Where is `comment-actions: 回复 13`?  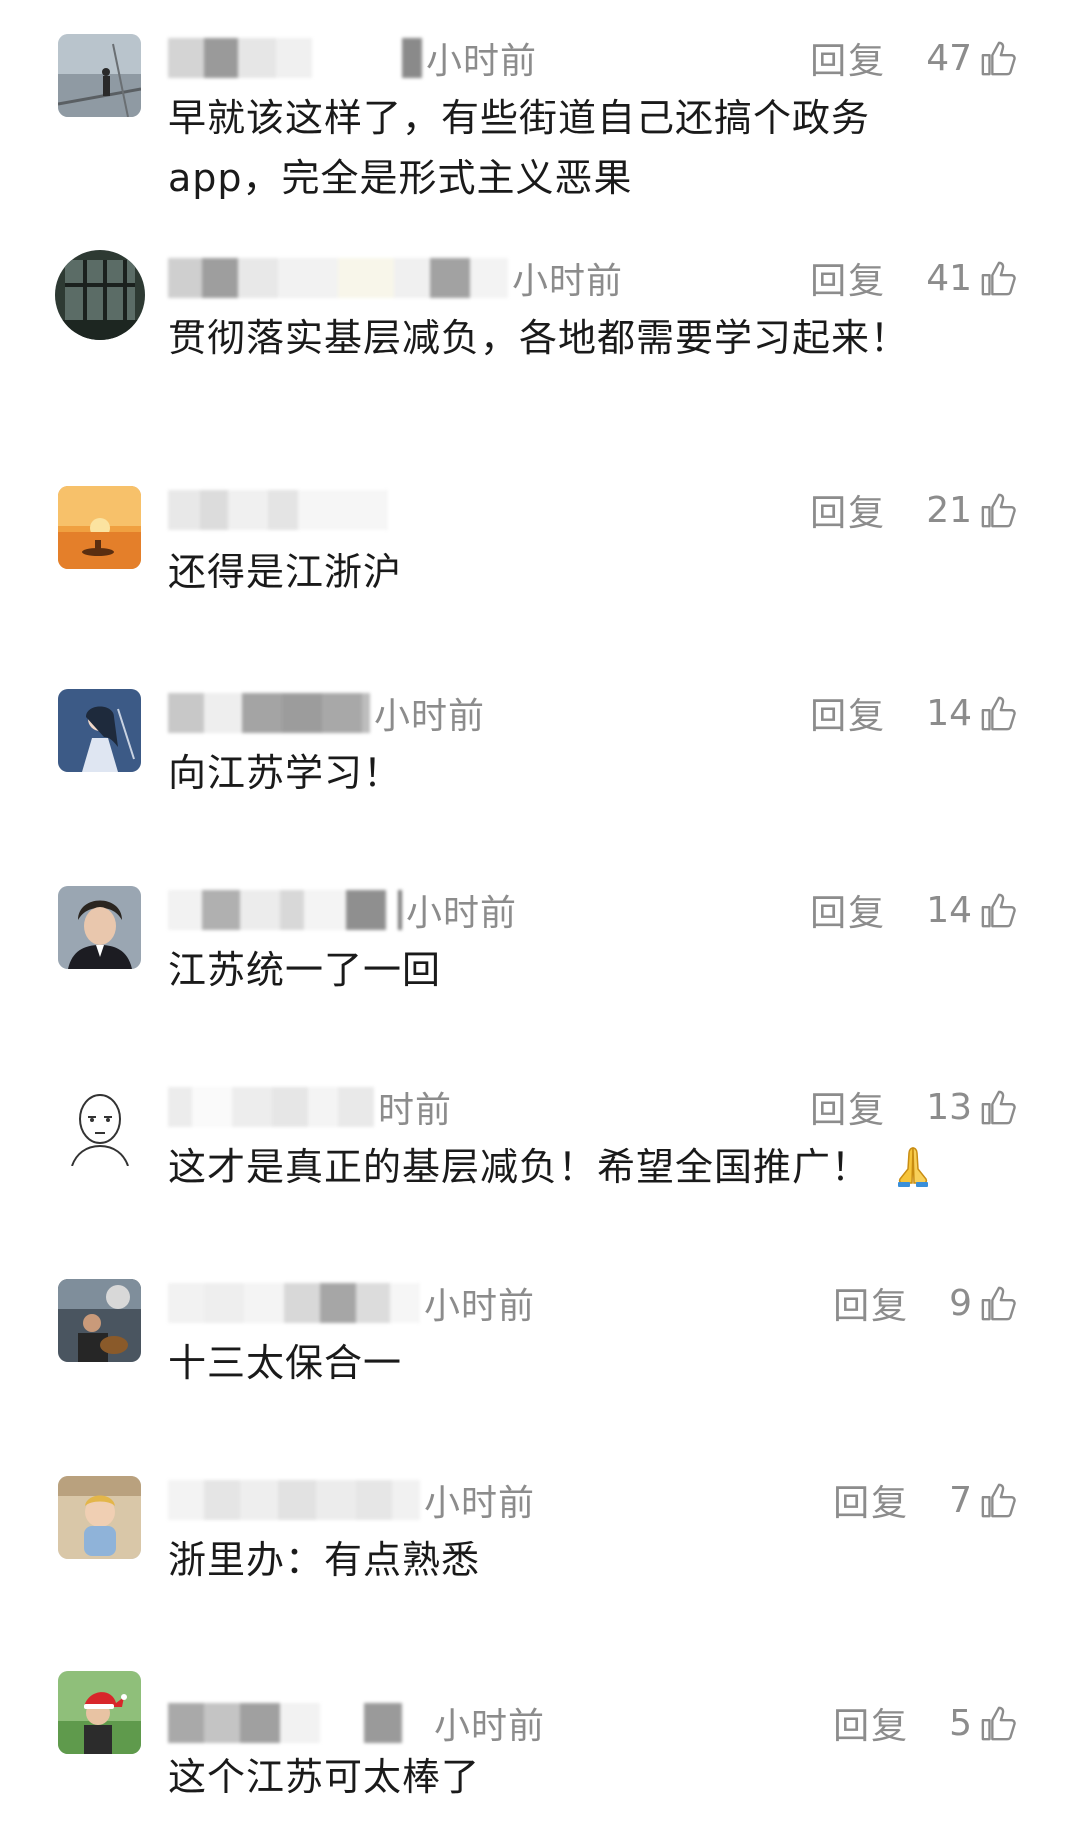 comment-actions: 回复 13 is located at coordinates (914, 1107).